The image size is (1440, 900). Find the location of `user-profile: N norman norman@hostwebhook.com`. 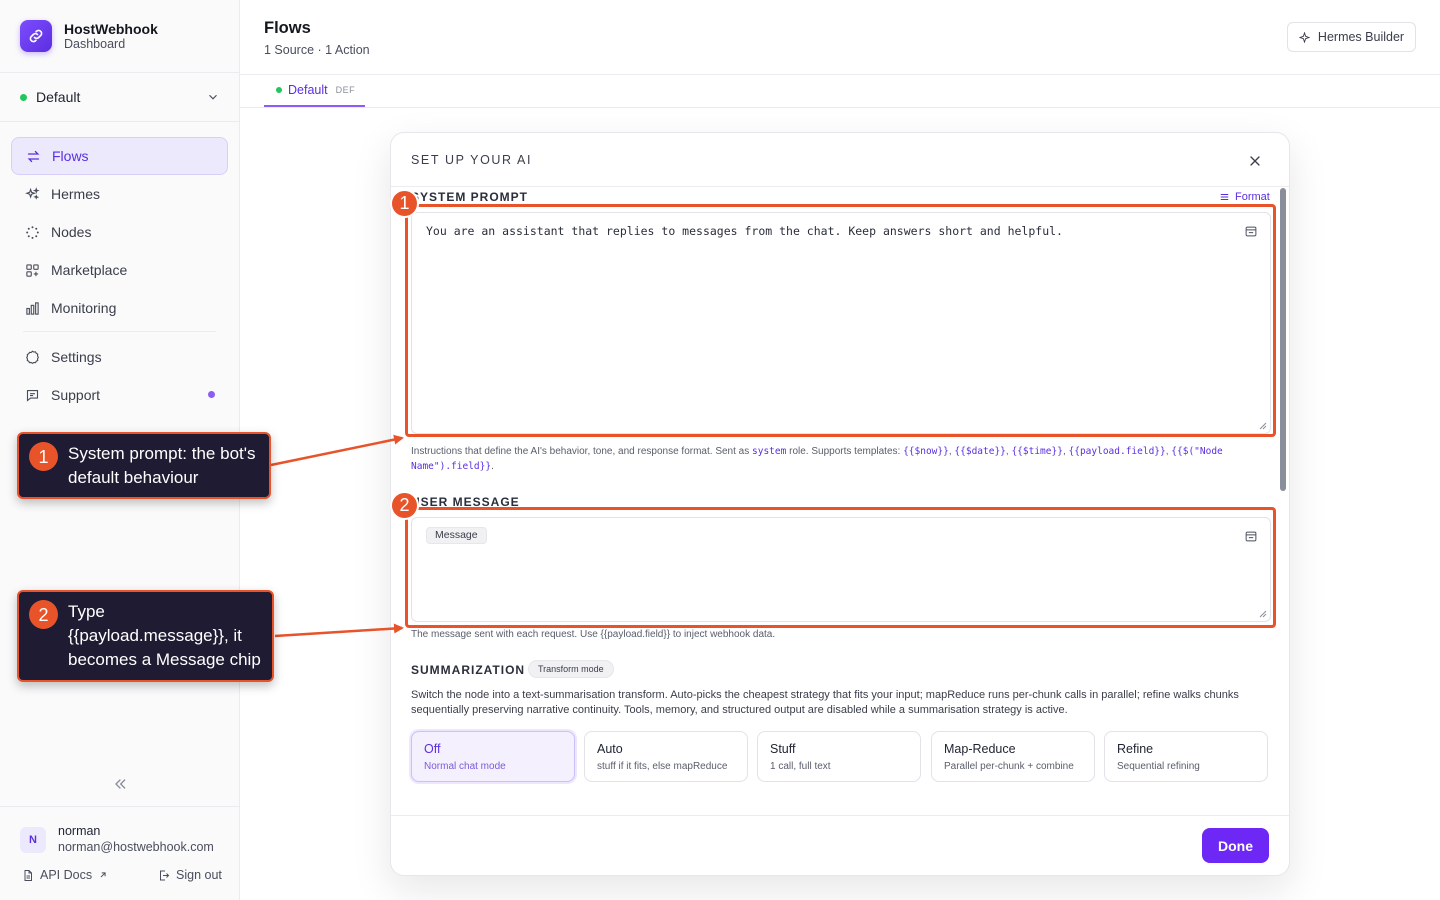

user-profile: N norman norman@hostwebhook.com is located at coordinates (117, 839).